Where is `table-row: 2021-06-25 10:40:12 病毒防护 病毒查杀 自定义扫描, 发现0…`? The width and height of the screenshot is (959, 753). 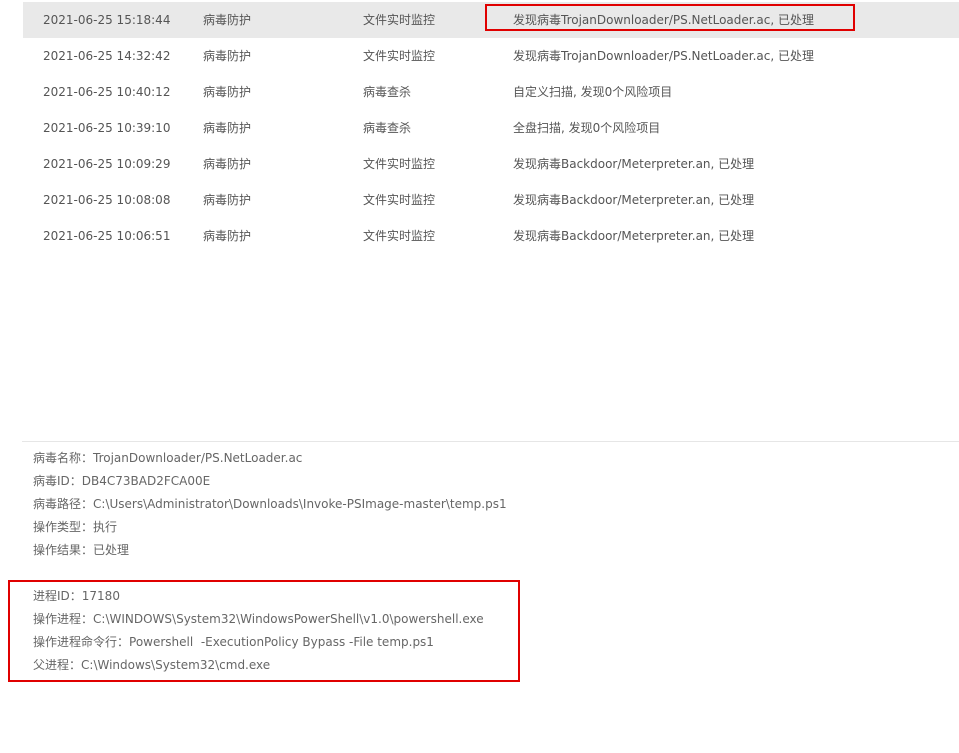
table-row: 2021-06-25 10:40:12 病毒防护 病毒查杀 自定义扫描, 发现0… is located at coordinates (491, 92).